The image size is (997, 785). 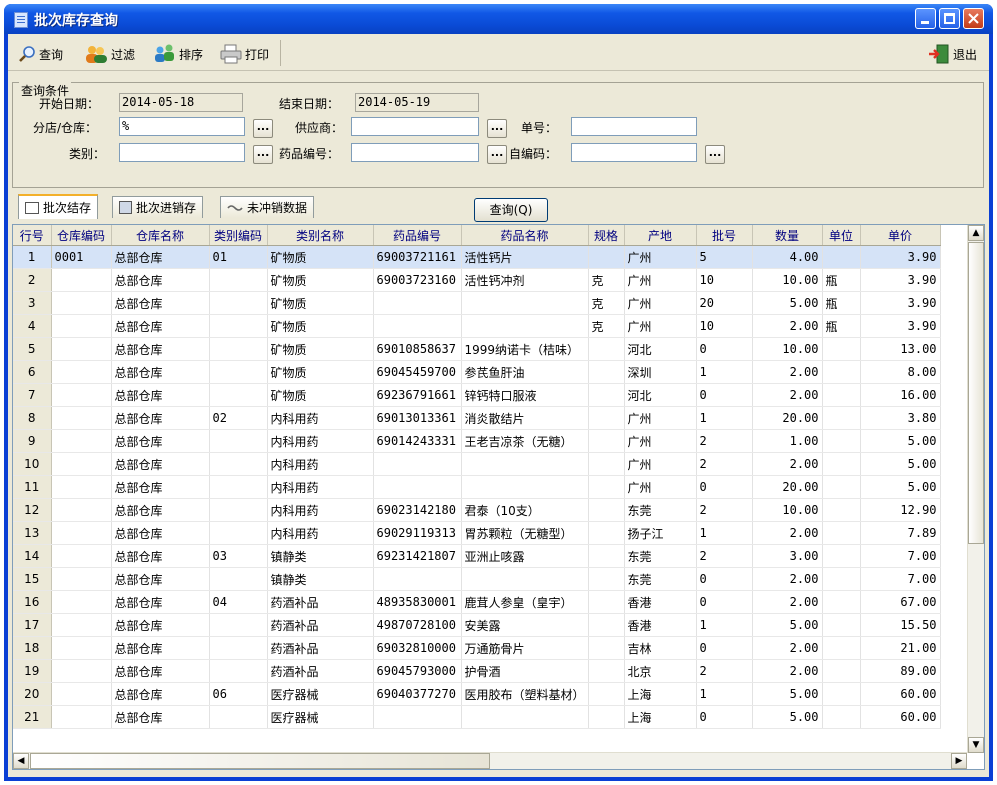 I want to click on column-header: 产地, so click(x=660, y=235).